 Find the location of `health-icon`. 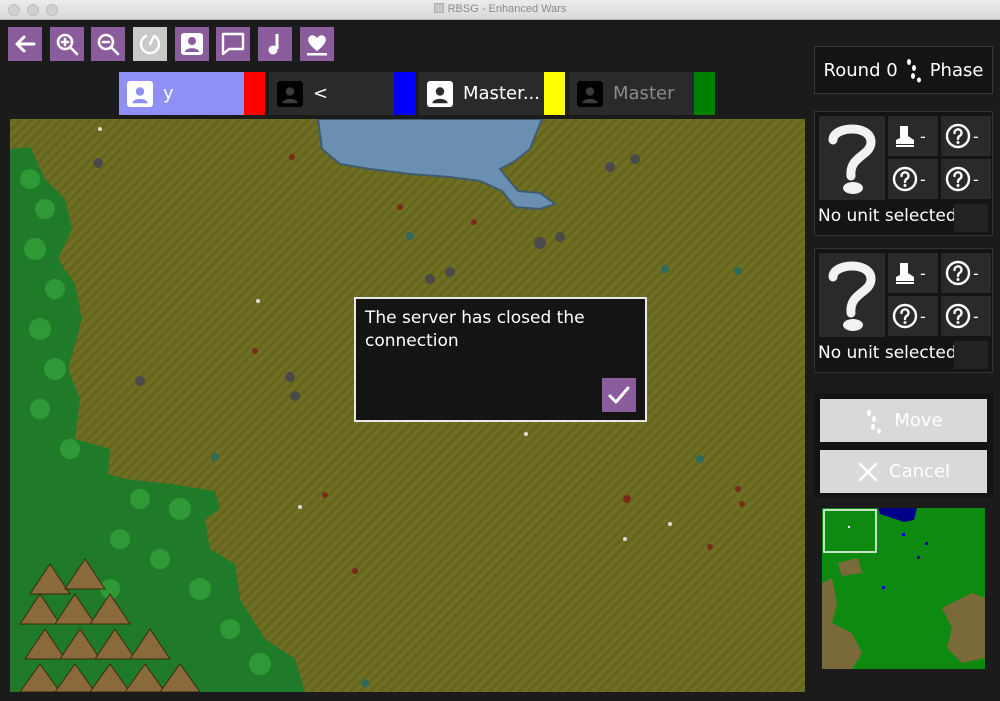

health-icon is located at coordinates (317, 45).